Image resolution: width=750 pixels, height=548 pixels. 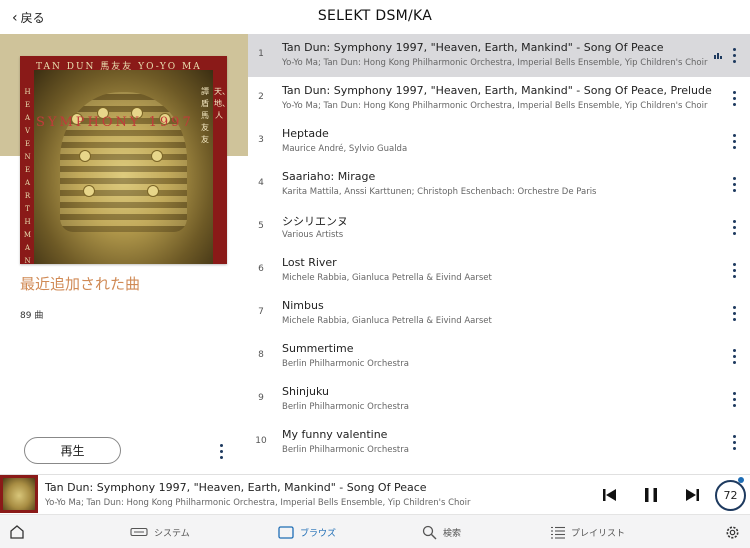 I want to click on album-art-right-text-b: 天、地、人, so click(x=220, y=103).